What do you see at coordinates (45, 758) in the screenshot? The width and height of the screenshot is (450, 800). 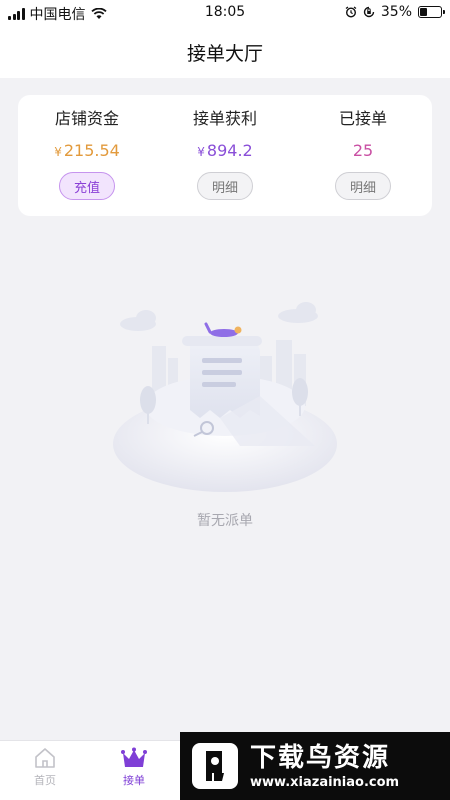 I see `home-icon` at bounding box center [45, 758].